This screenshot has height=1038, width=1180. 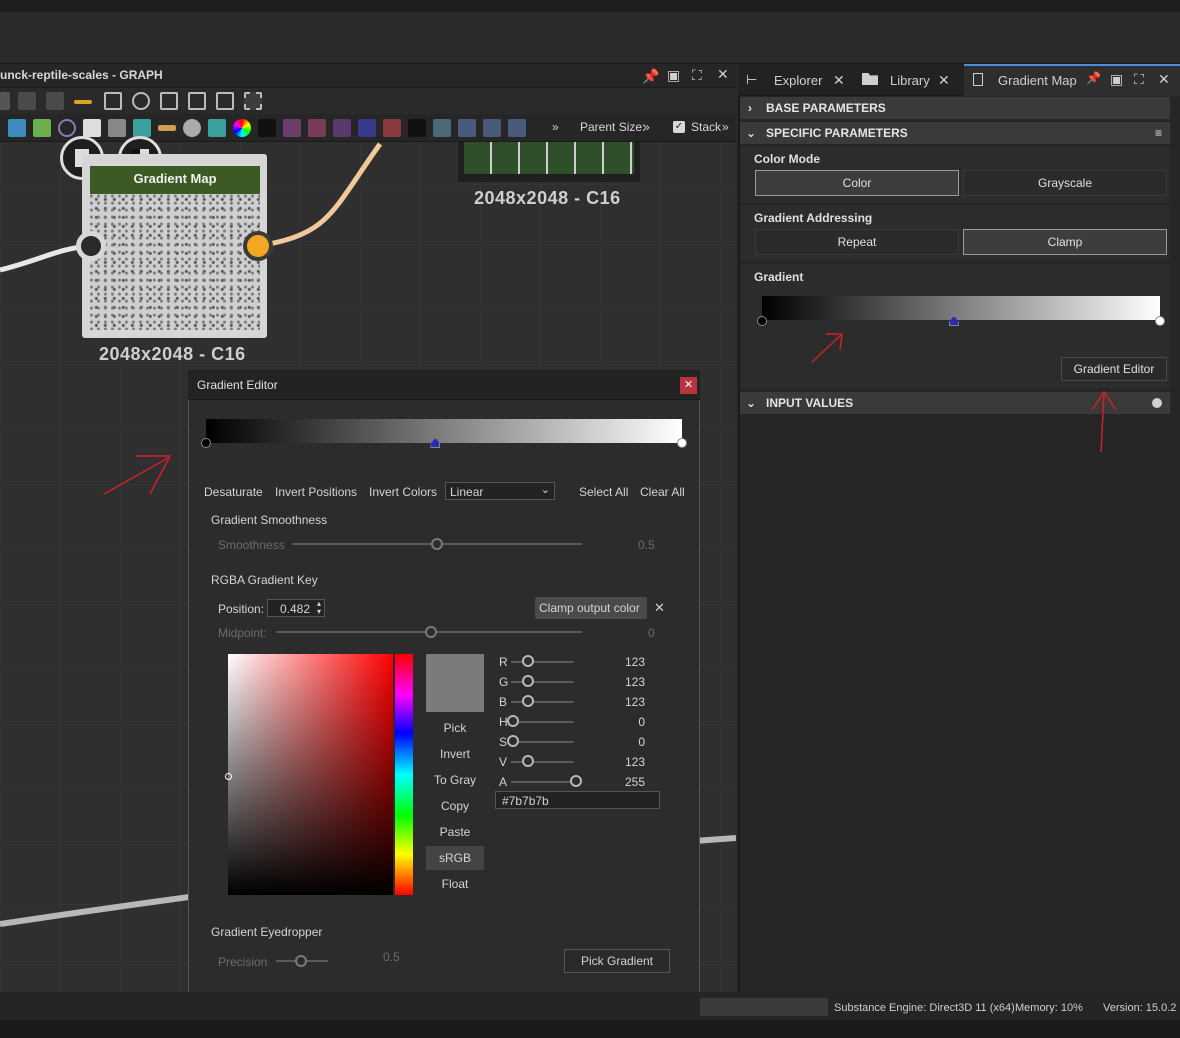 What do you see at coordinates (241, 609) in the screenshot?
I see `position-label: Position:` at bounding box center [241, 609].